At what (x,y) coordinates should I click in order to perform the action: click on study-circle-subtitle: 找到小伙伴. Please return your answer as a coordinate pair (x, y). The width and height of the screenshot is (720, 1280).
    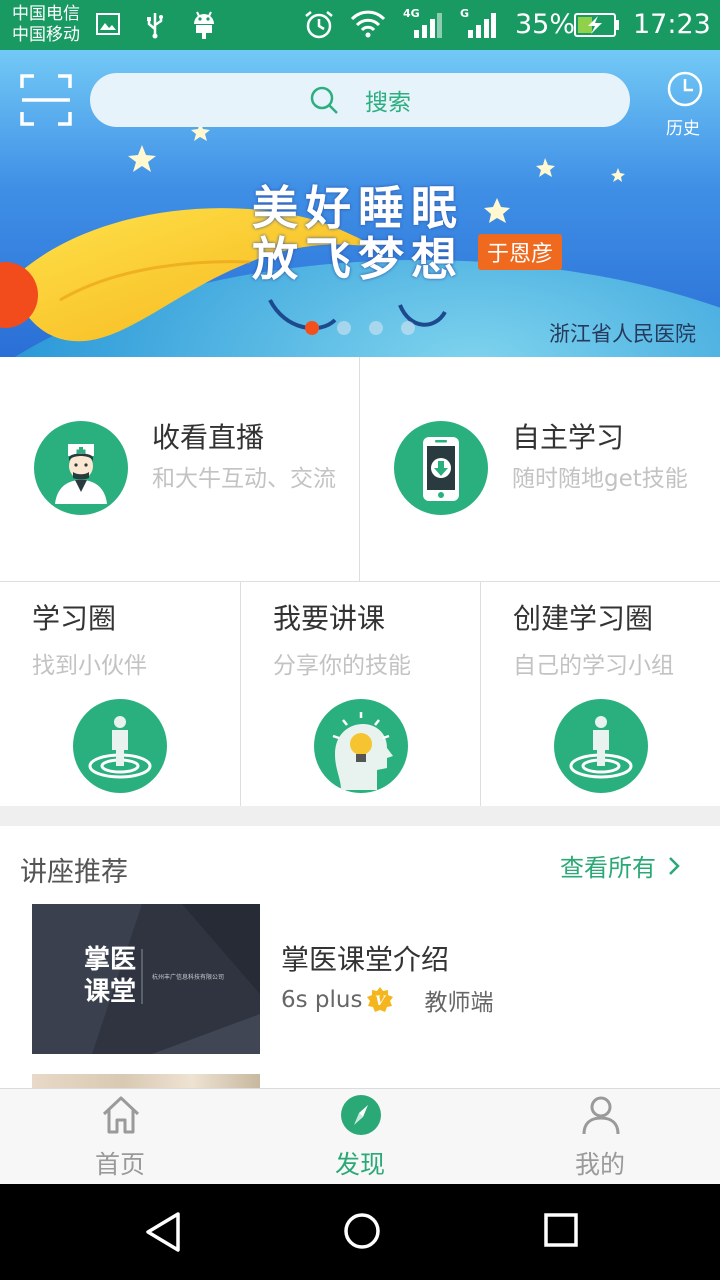
    Looking at the image, I should click on (89, 666).